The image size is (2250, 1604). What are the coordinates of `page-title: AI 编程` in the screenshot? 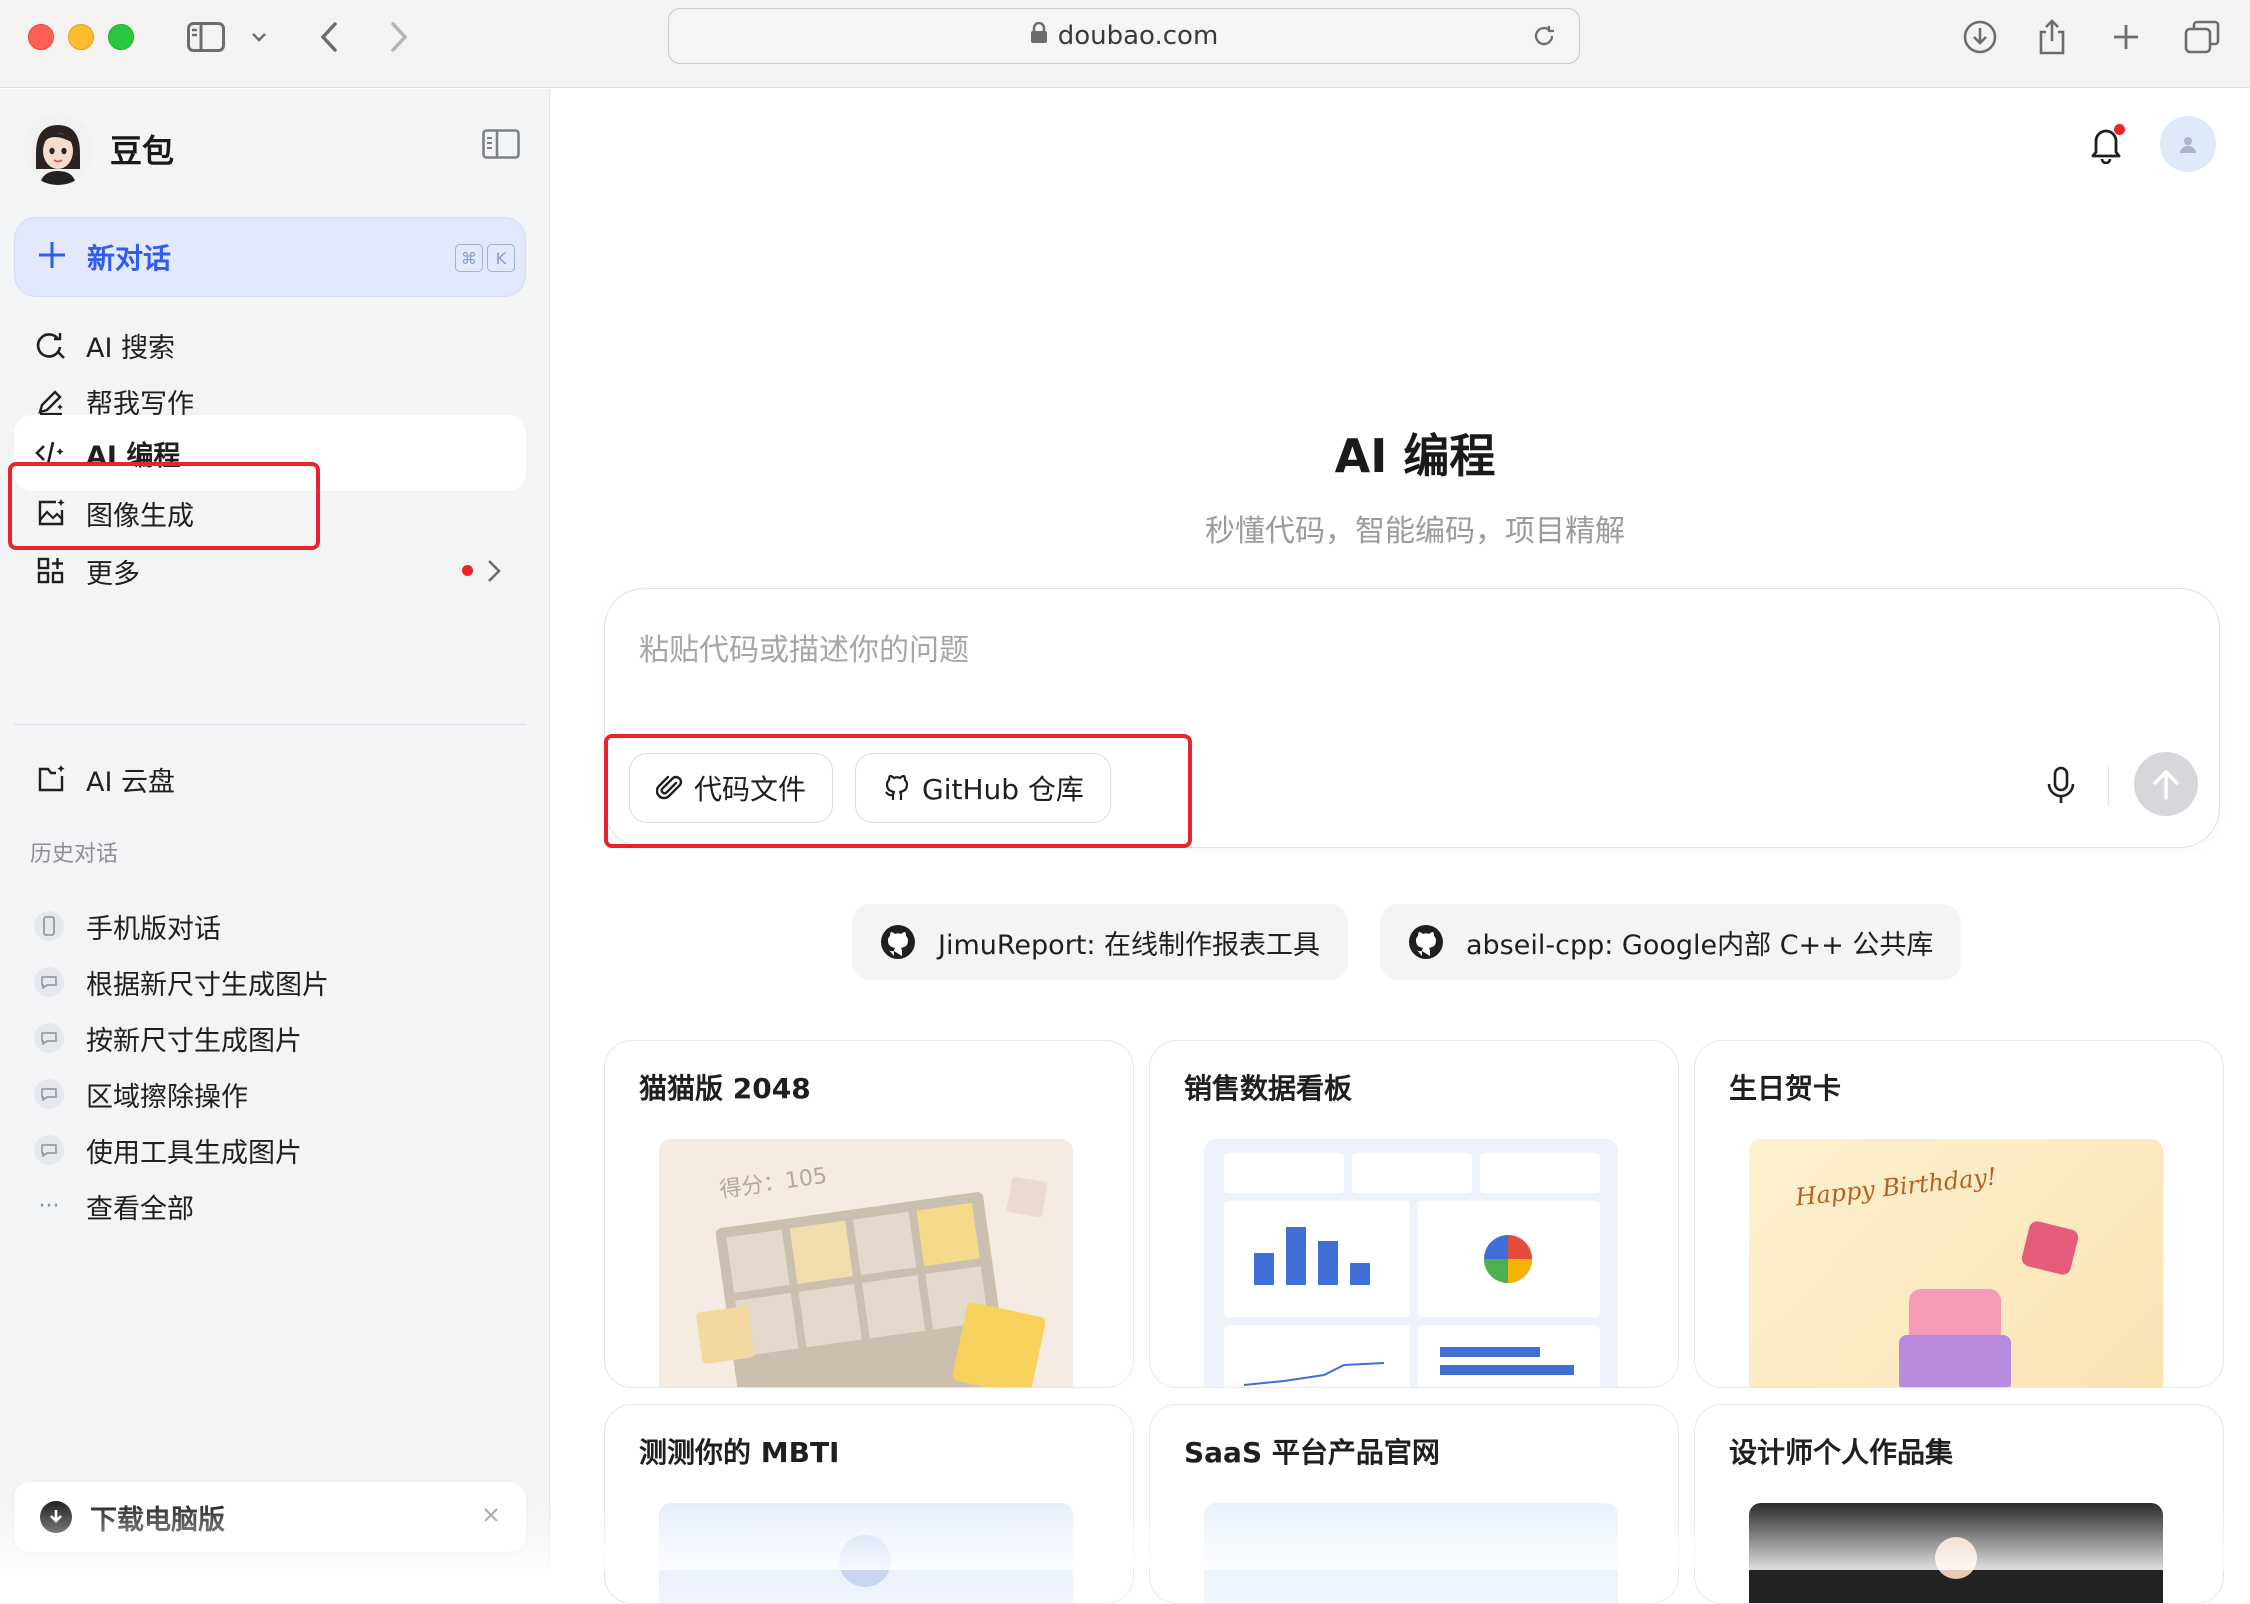 It's located at (1415, 456).